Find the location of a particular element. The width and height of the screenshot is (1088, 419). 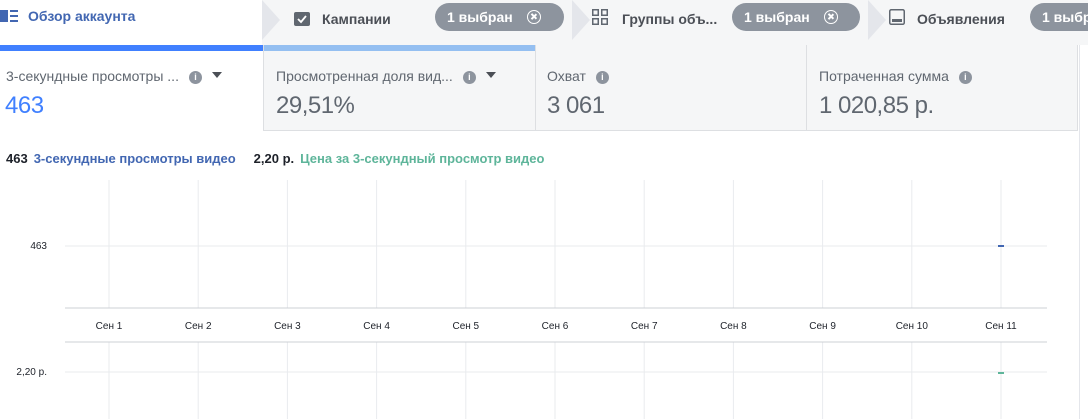

metric-title-text: Охват is located at coordinates (566, 76).